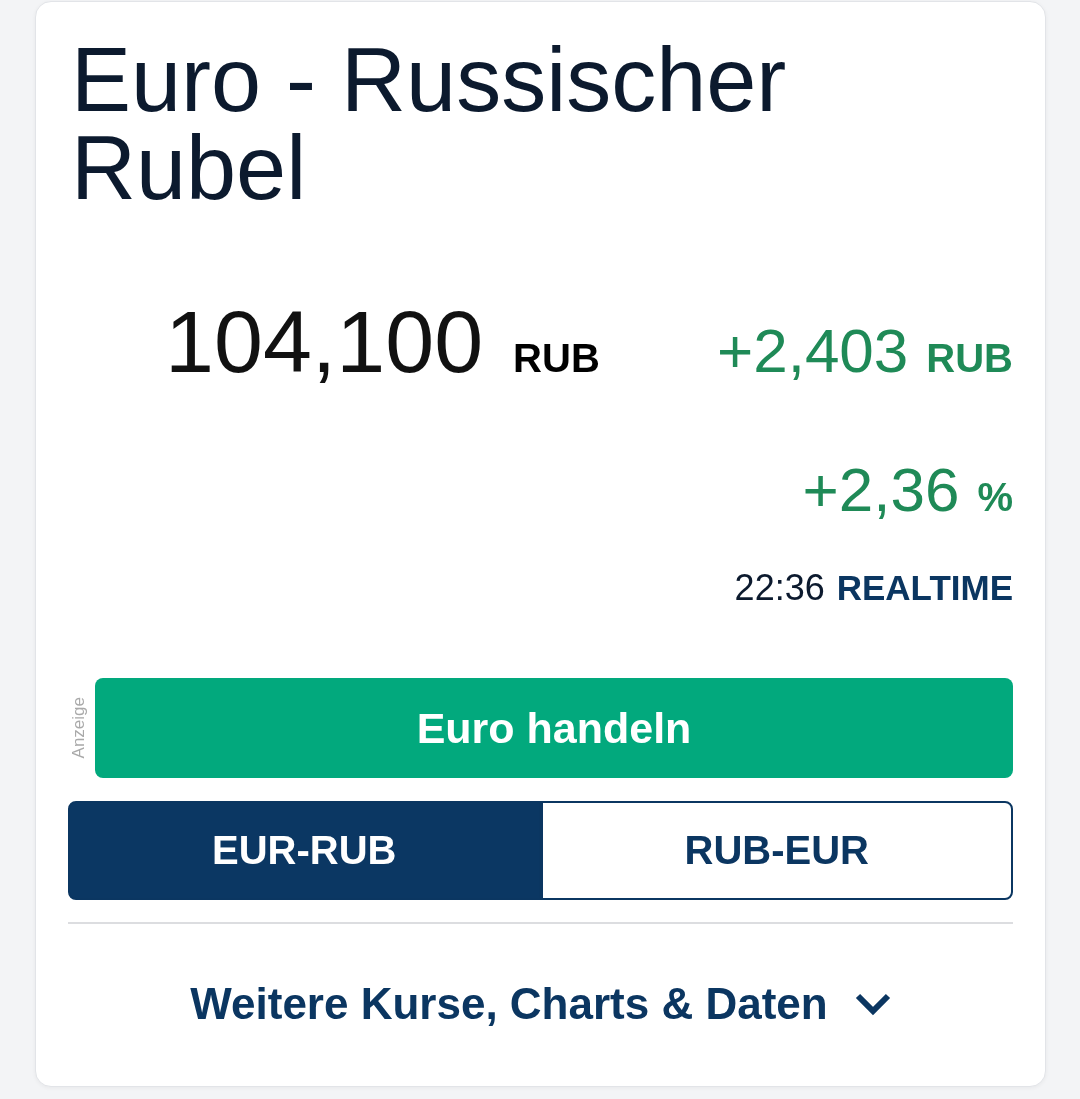  I want to click on quote-source: REALTIME, so click(924, 587).